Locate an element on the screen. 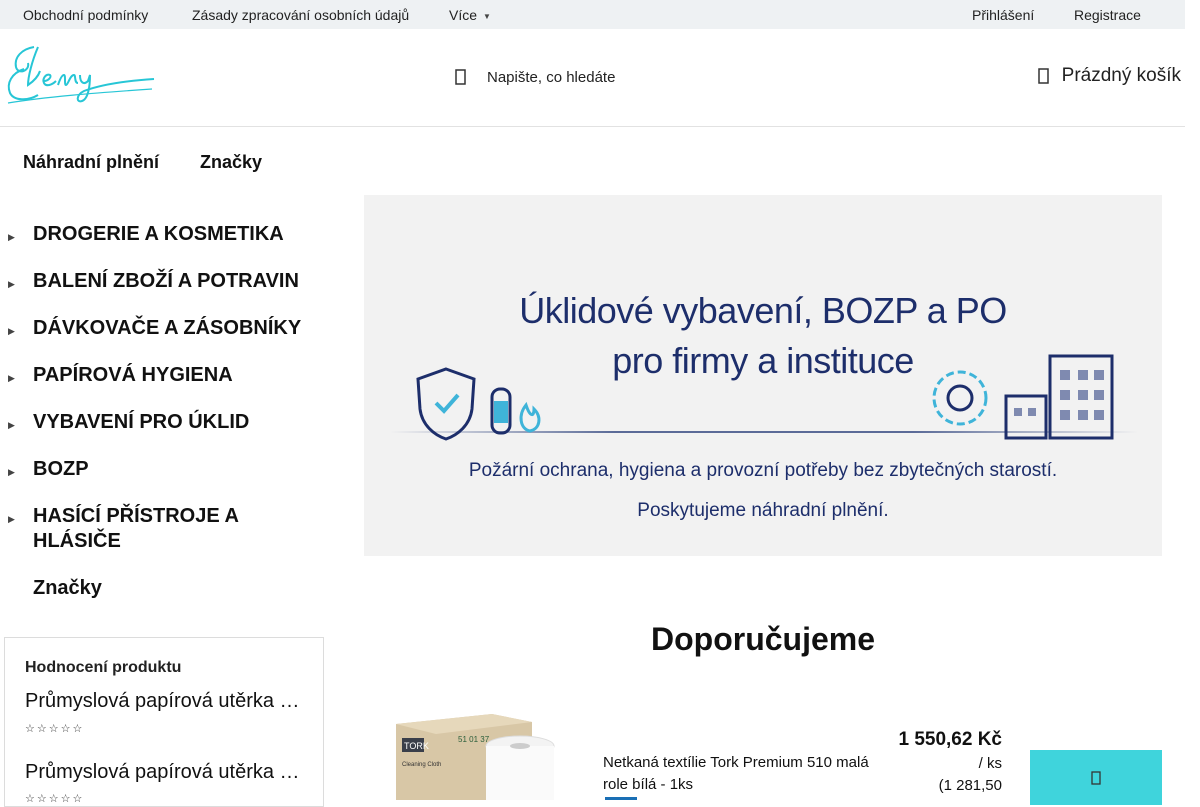 The image size is (1200, 807). cart-button: Prázdný košík is located at coordinates (1108, 76).